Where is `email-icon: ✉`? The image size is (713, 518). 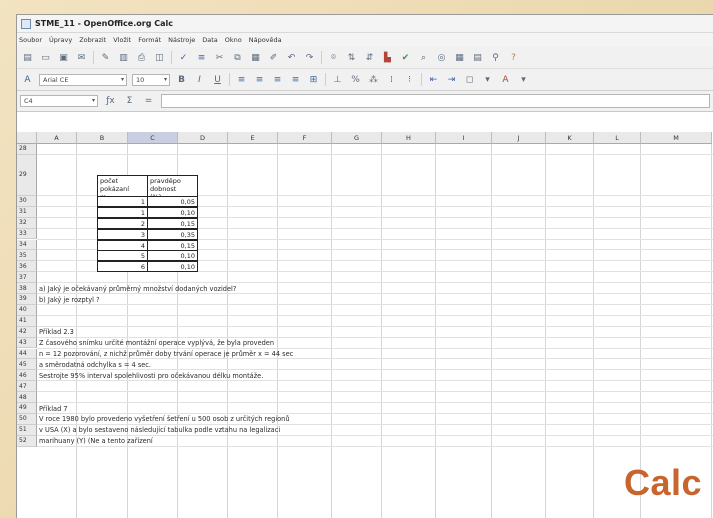
email-icon: ✉ is located at coordinates (81, 57).